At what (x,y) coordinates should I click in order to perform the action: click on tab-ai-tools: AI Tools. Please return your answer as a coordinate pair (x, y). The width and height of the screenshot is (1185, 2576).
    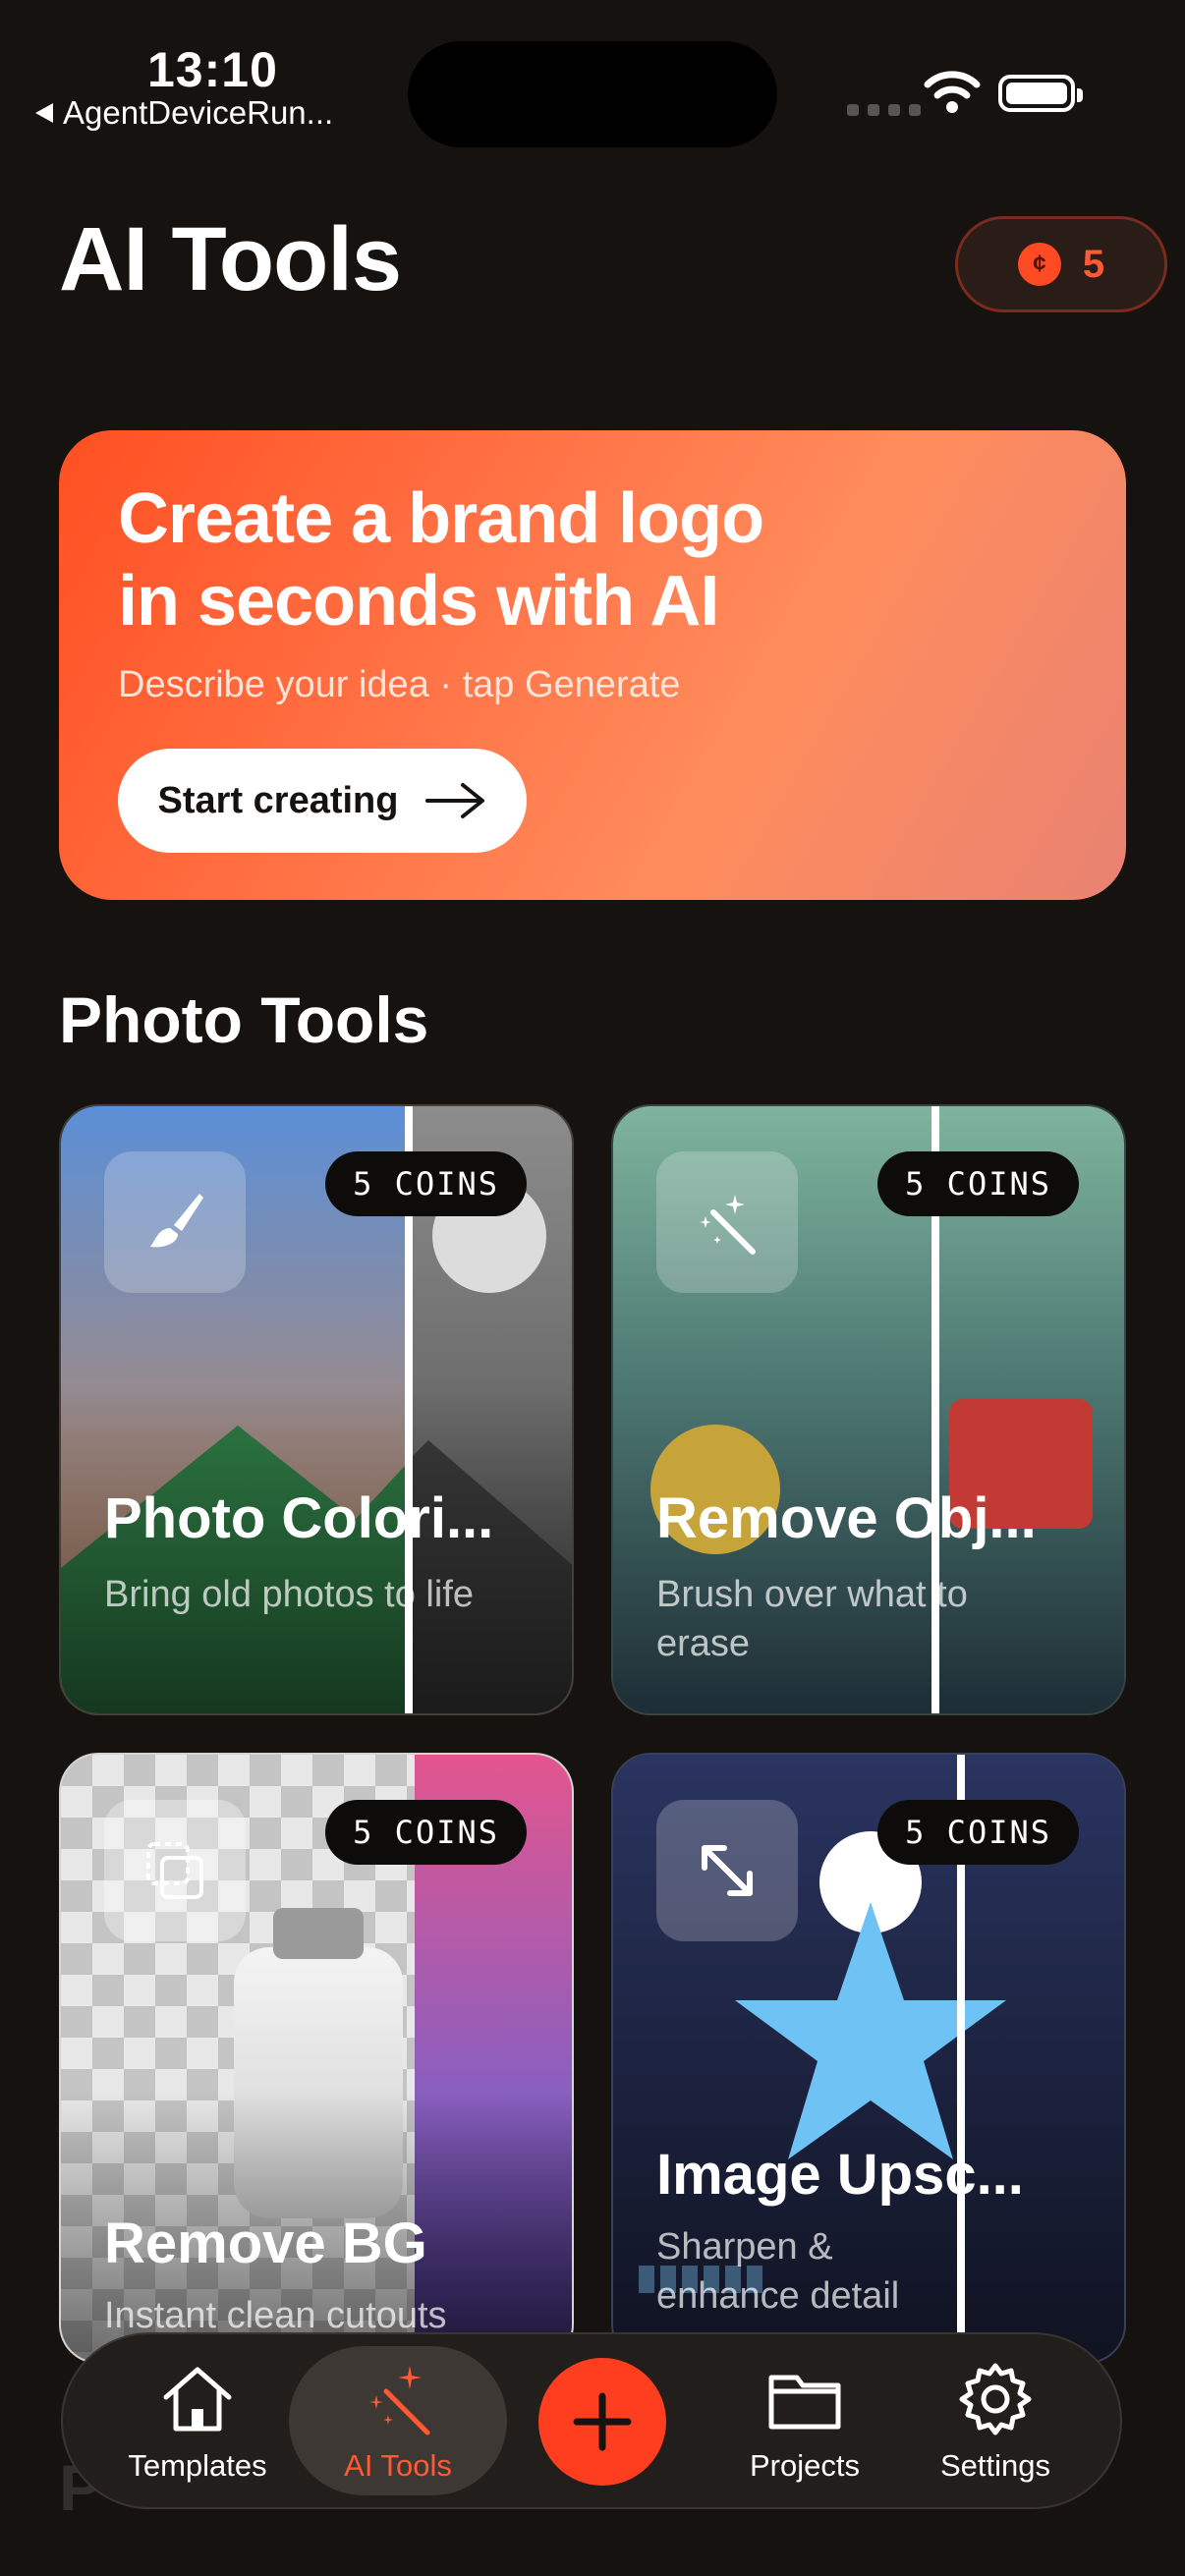
    Looking at the image, I should click on (398, 2420).